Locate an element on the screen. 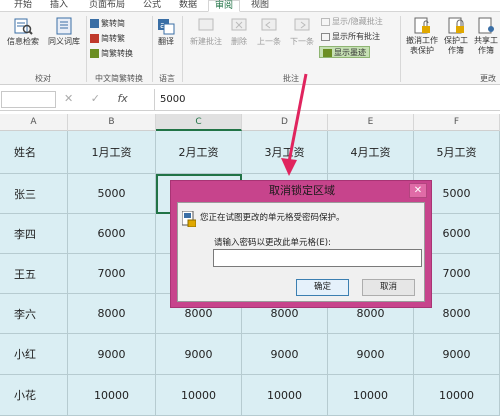 The height and width of the screenshot is (416, 500). delete-icon is located at coordinates (239, 24).